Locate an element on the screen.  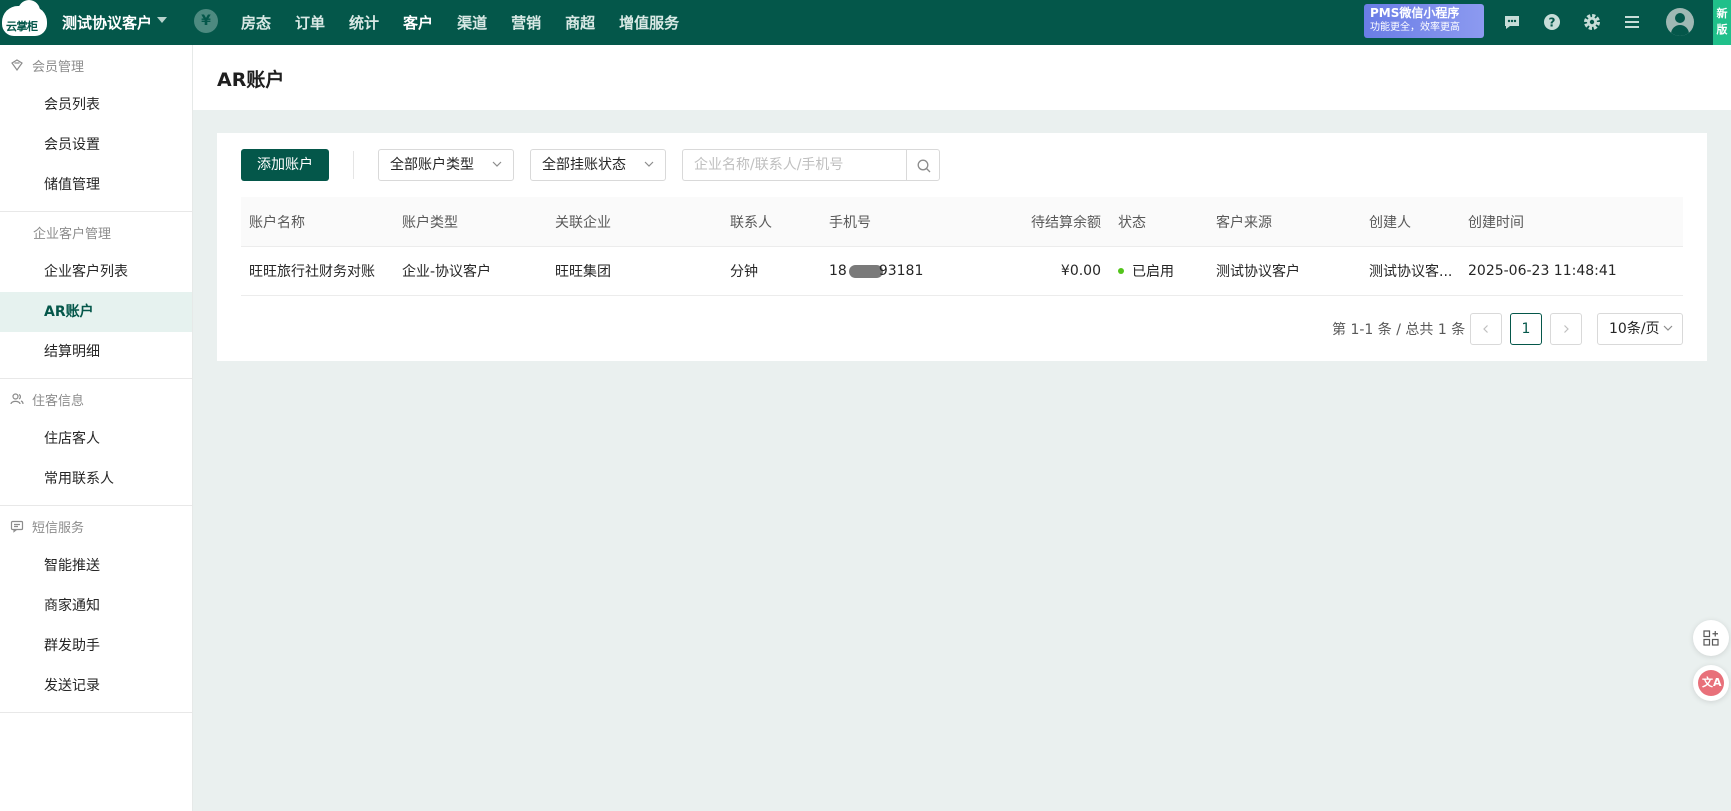
menu-icon is located at coordinates (1632, 22).